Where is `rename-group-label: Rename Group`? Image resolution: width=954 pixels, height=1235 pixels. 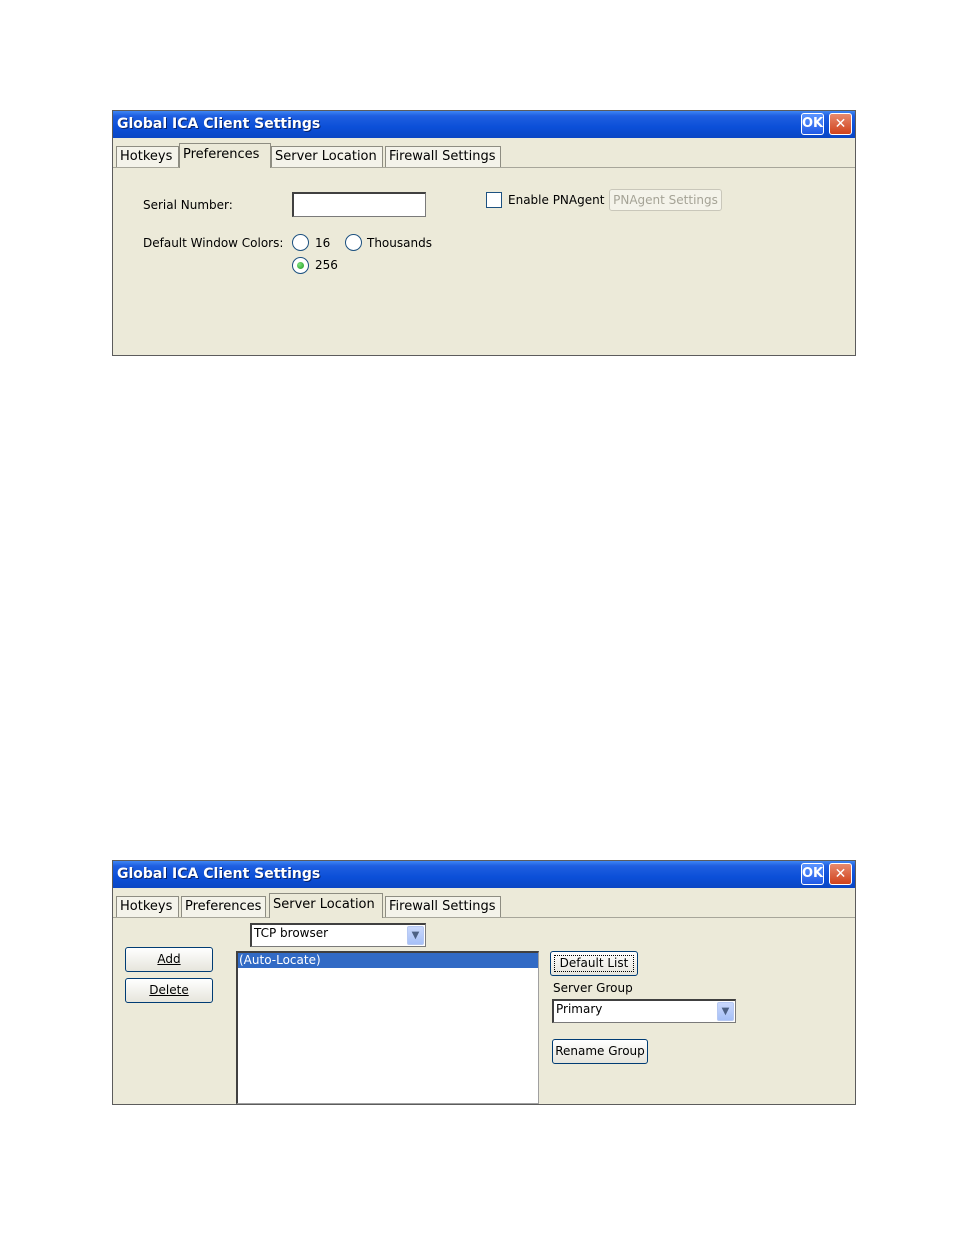
rename-group-label: Rename Group is located at coordinates (600, 1051).